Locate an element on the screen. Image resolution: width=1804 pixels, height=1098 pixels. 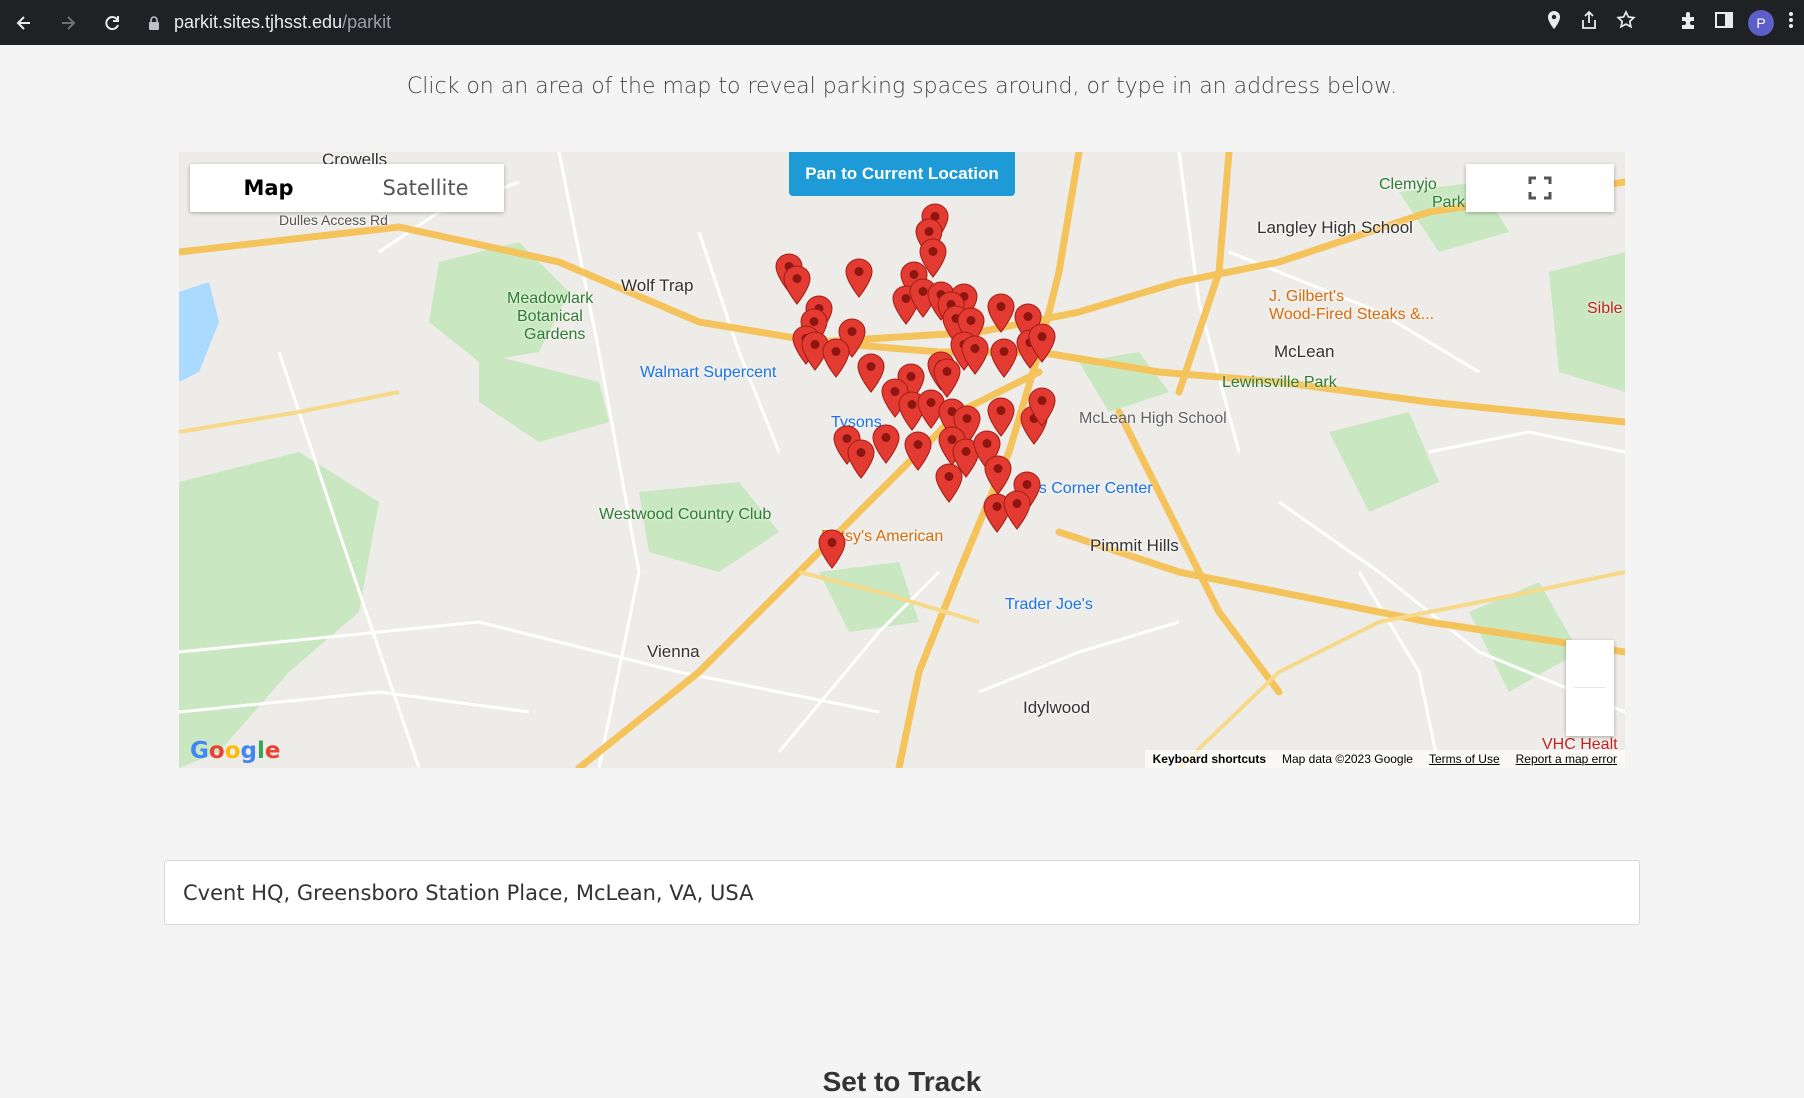
share-icon is located at coordinates (1589, 22).